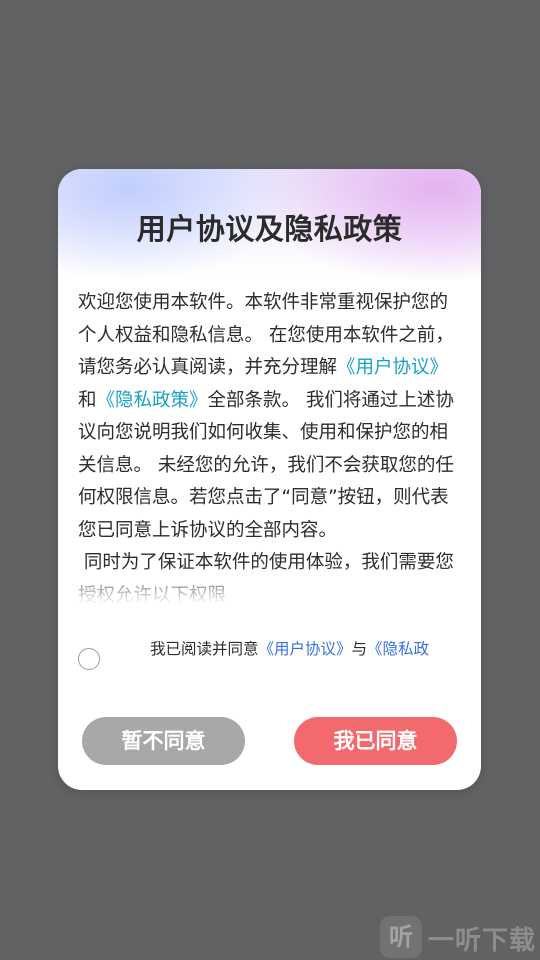 This screenshot has height=960, width=540. Describe the element at coordinates (269, 660) in the screenshot. I see `agree-row: 我已阅读并同意《用户协议》与《隐私政` at that location.